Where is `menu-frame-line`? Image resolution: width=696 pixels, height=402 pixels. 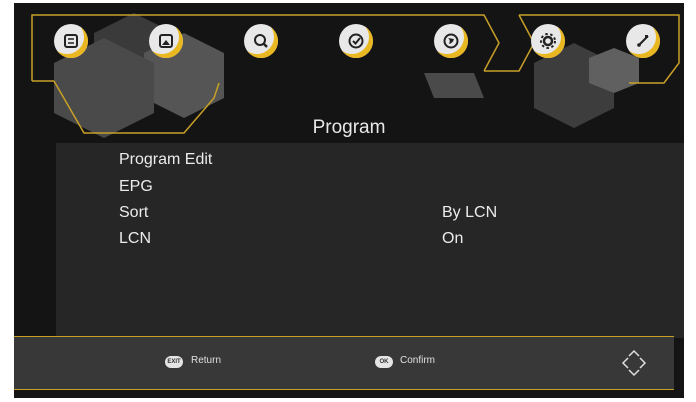
menu-frame-line is located at coordinates (509, 43).